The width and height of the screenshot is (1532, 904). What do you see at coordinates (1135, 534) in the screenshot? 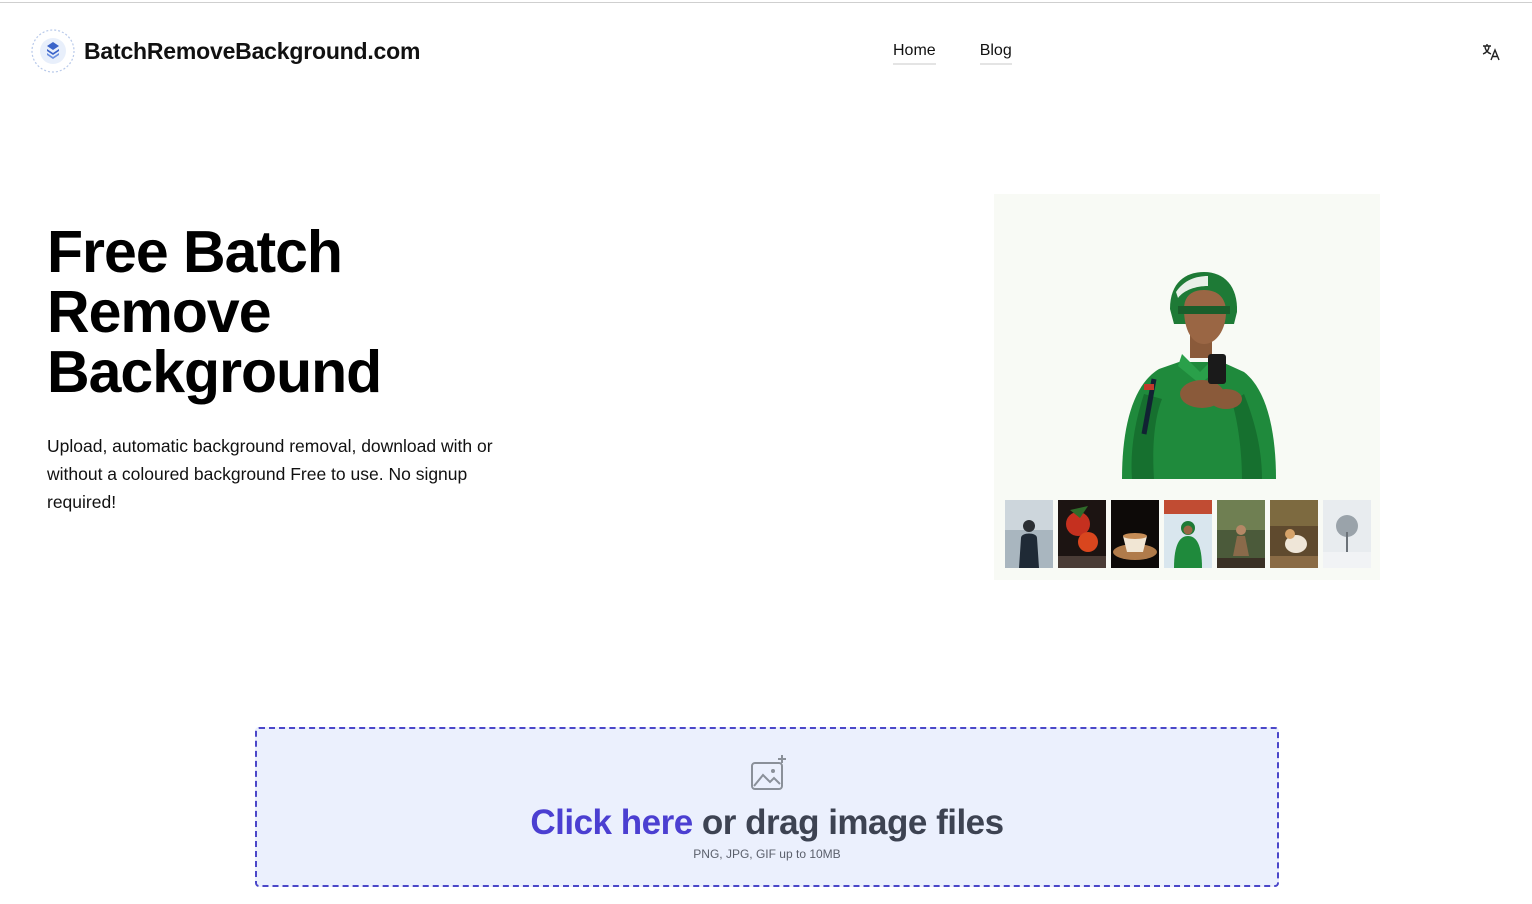
I see `thumb-coffee` at bounding box center [1135, 534].